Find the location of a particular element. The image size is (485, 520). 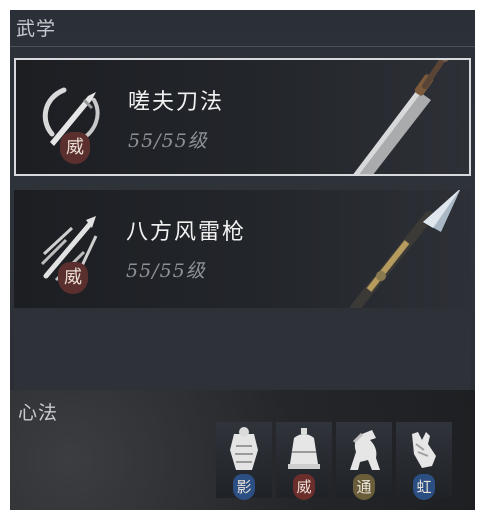

section-divider is located at coordinates (242, 46).